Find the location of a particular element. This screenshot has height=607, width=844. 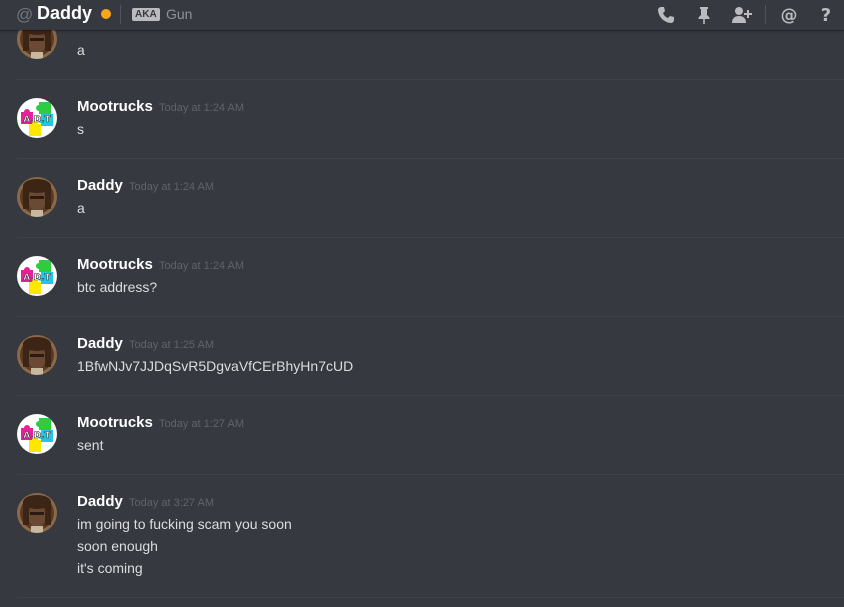

mention-icon: @ is located at coordinates (789, 15).